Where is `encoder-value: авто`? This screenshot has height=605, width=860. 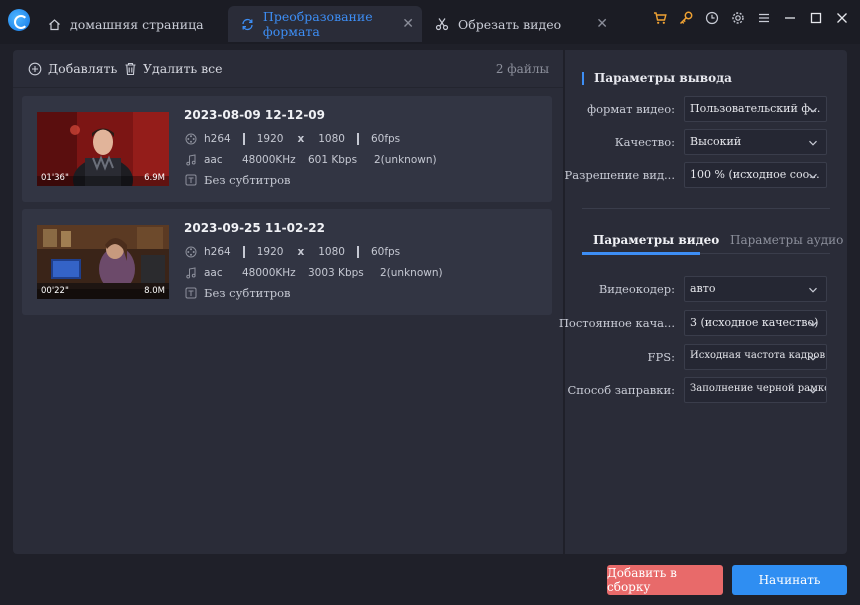
encoder-value: авто is located at coordinates (703, 288).